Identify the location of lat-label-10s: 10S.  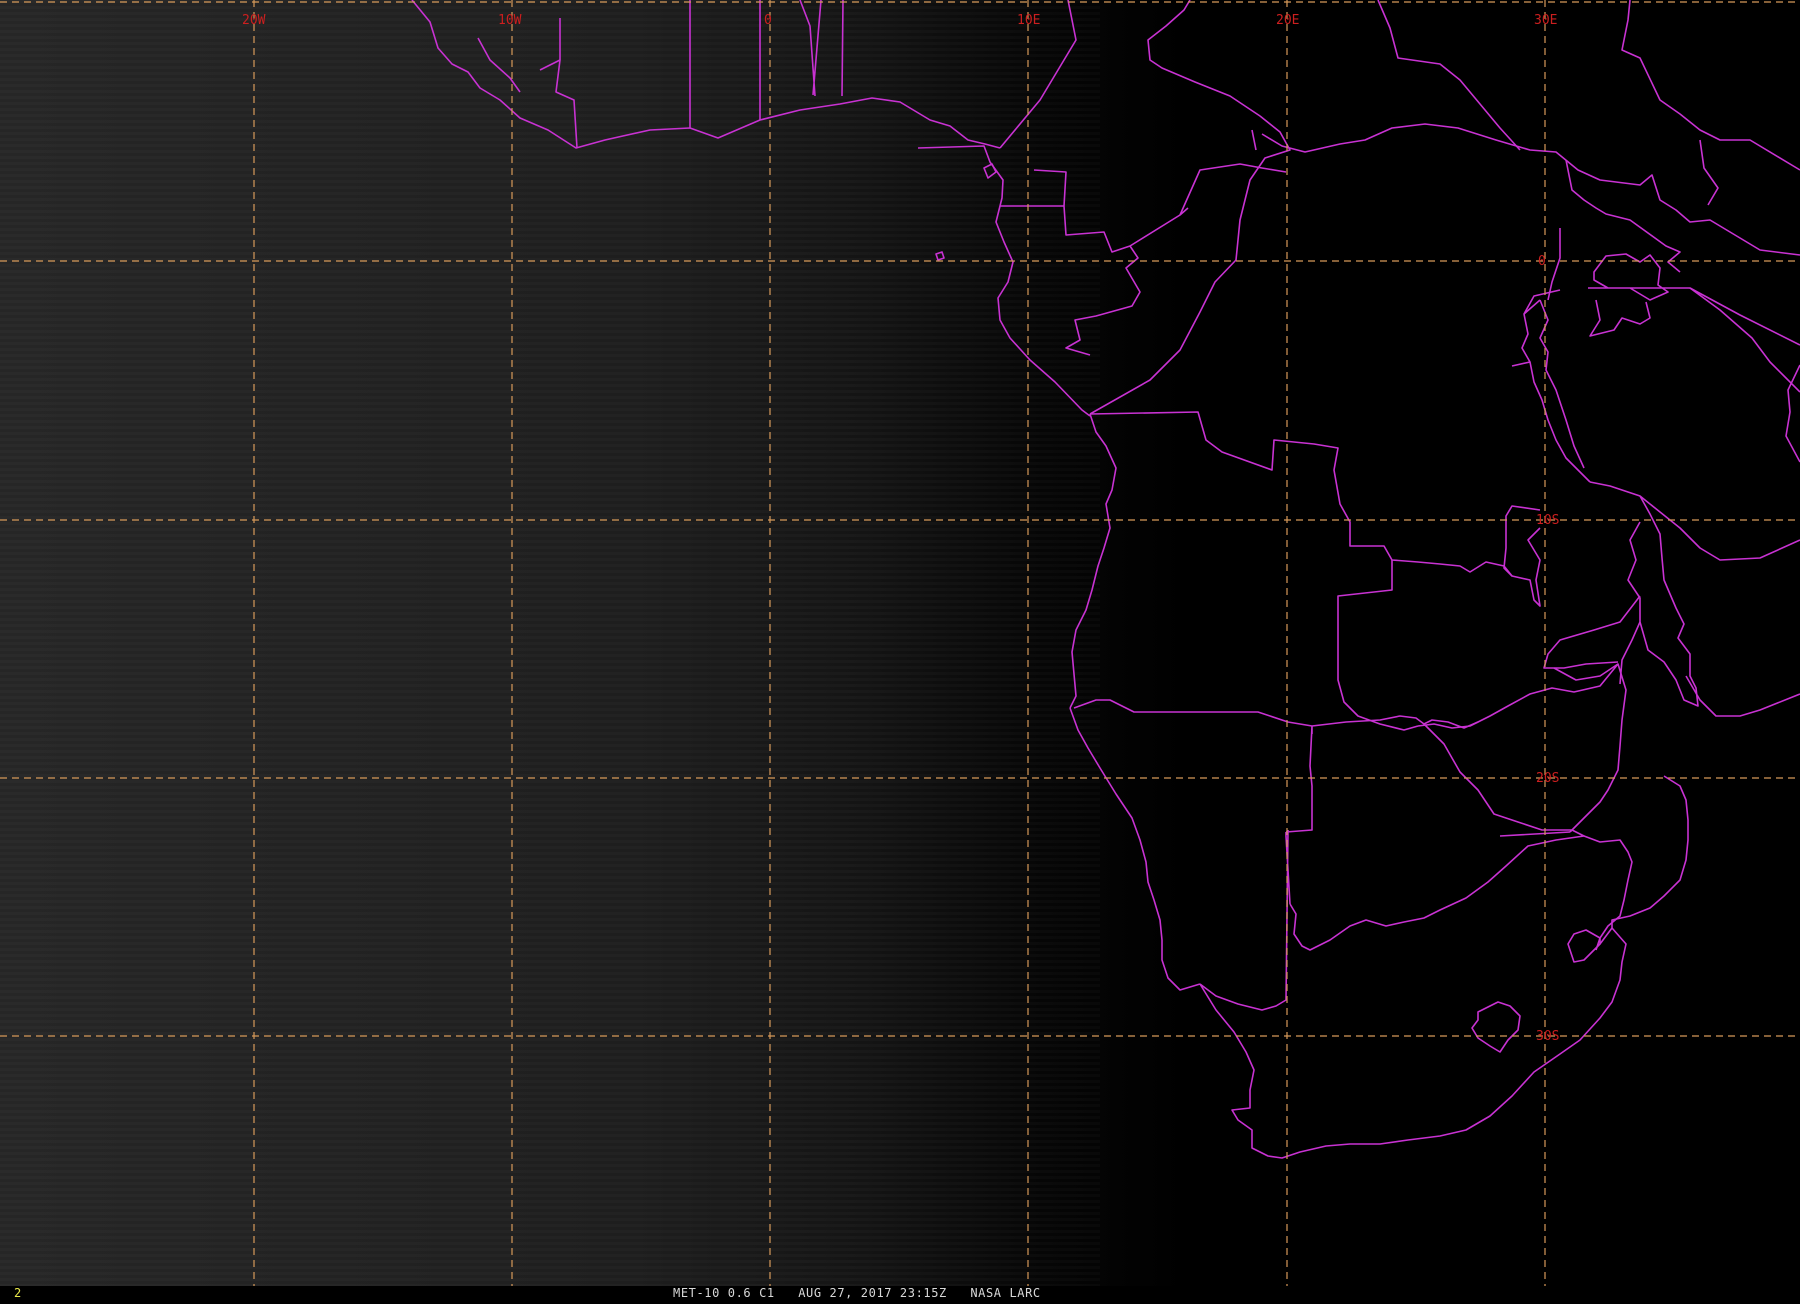
(1547, 520).